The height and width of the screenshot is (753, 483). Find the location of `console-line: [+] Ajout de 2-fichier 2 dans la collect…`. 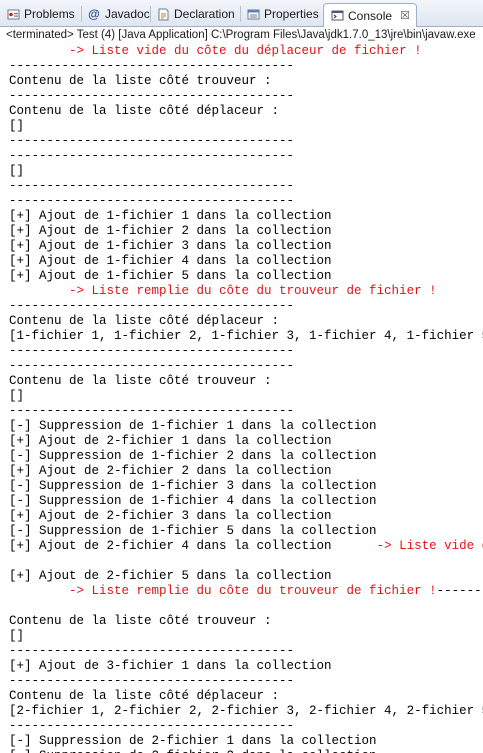

console-line: [+] Ajout de 2-fichier 2 dans la collect… is located at coordinates (170, 471).